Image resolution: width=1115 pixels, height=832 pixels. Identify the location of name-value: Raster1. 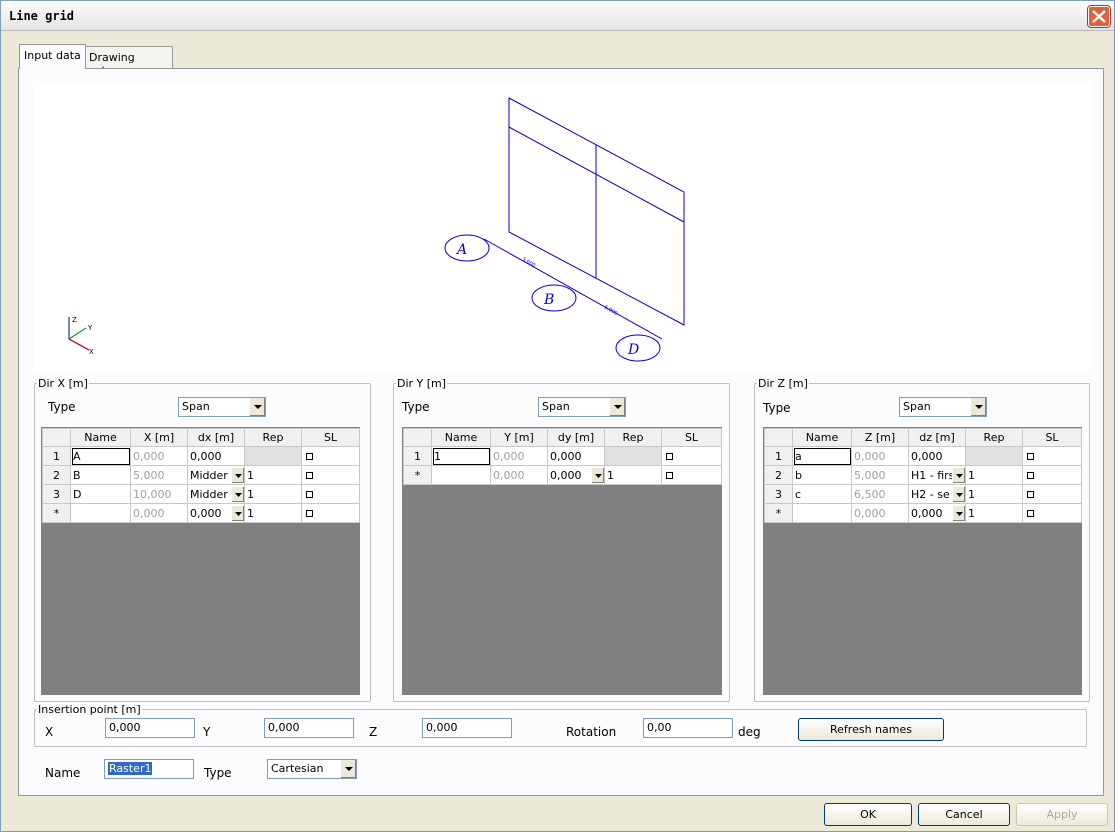
(130, 768).